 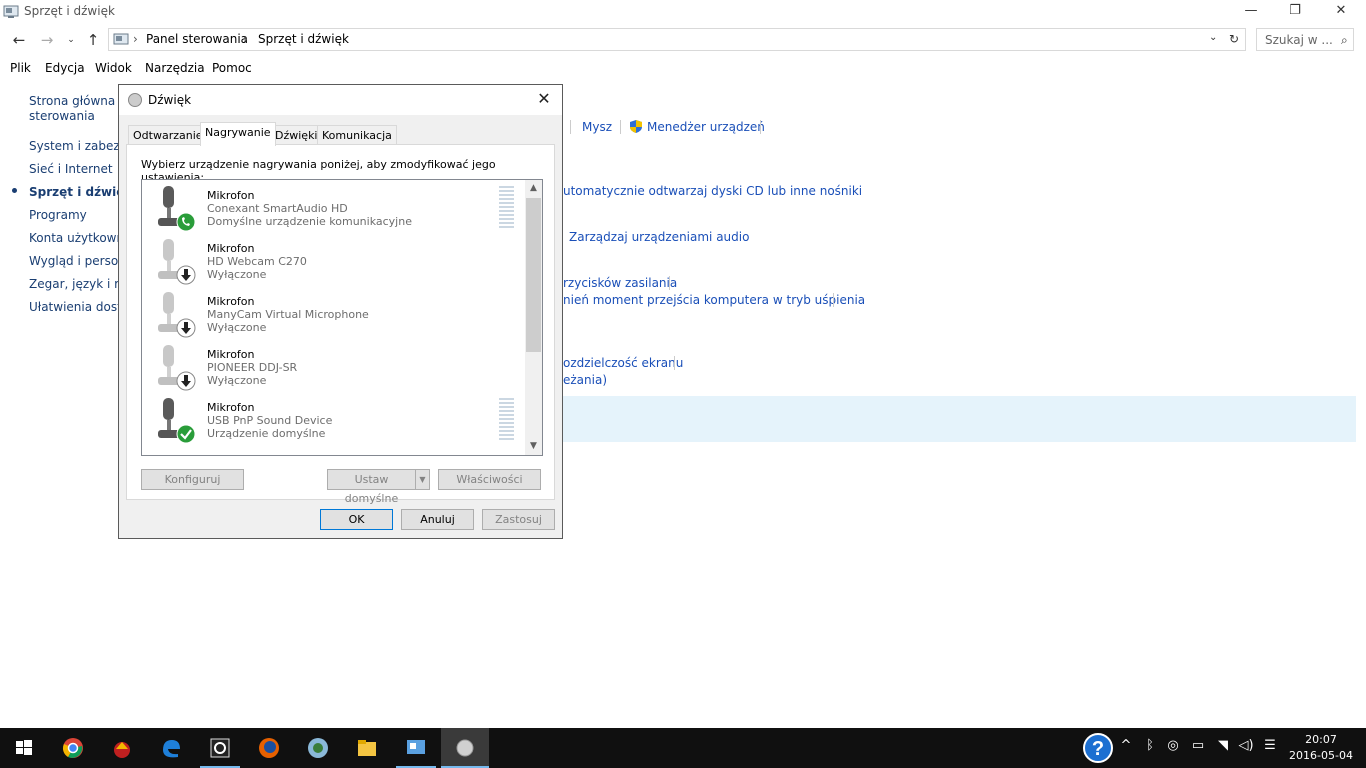 I want to click on tab-sounds: Dźwięki, so click(x=296, y=135).